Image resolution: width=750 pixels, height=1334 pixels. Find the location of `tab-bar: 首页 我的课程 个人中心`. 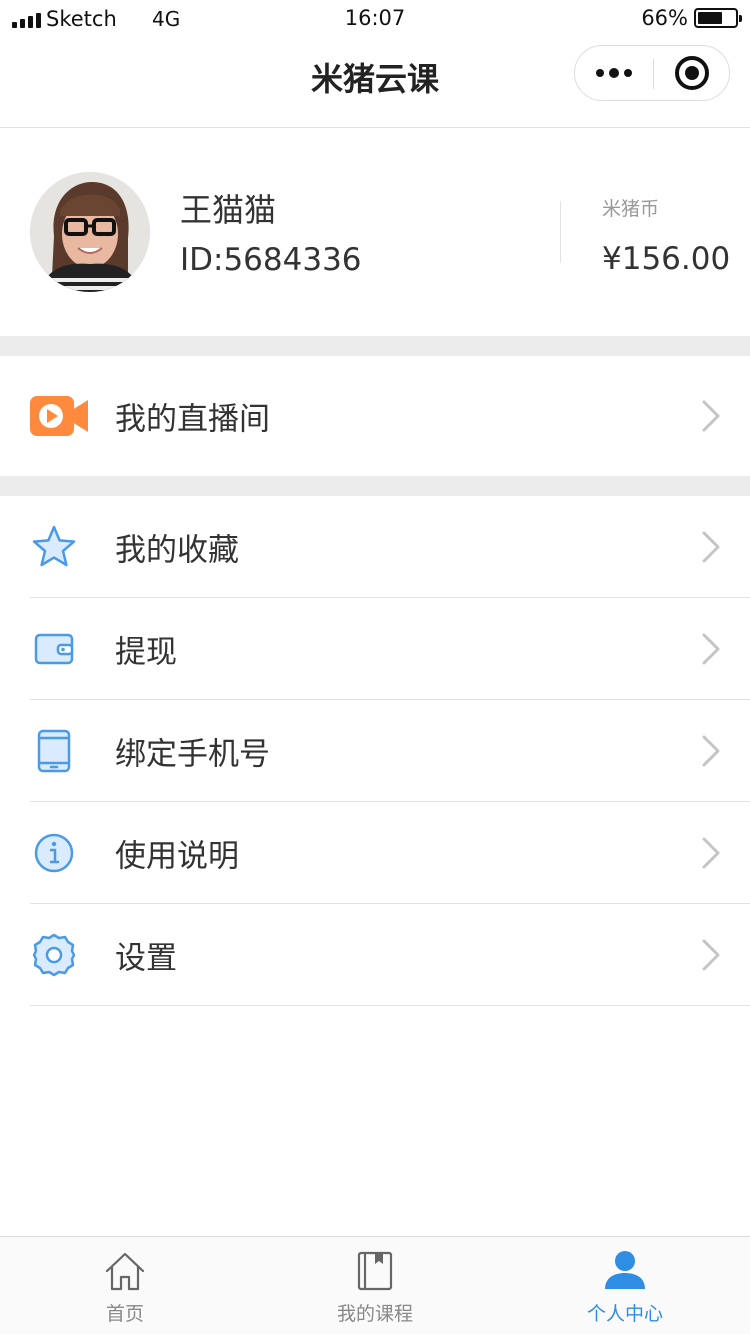

tab-bar: 首页 我的课程 个人中心 is located at coordinates (375, 1285).